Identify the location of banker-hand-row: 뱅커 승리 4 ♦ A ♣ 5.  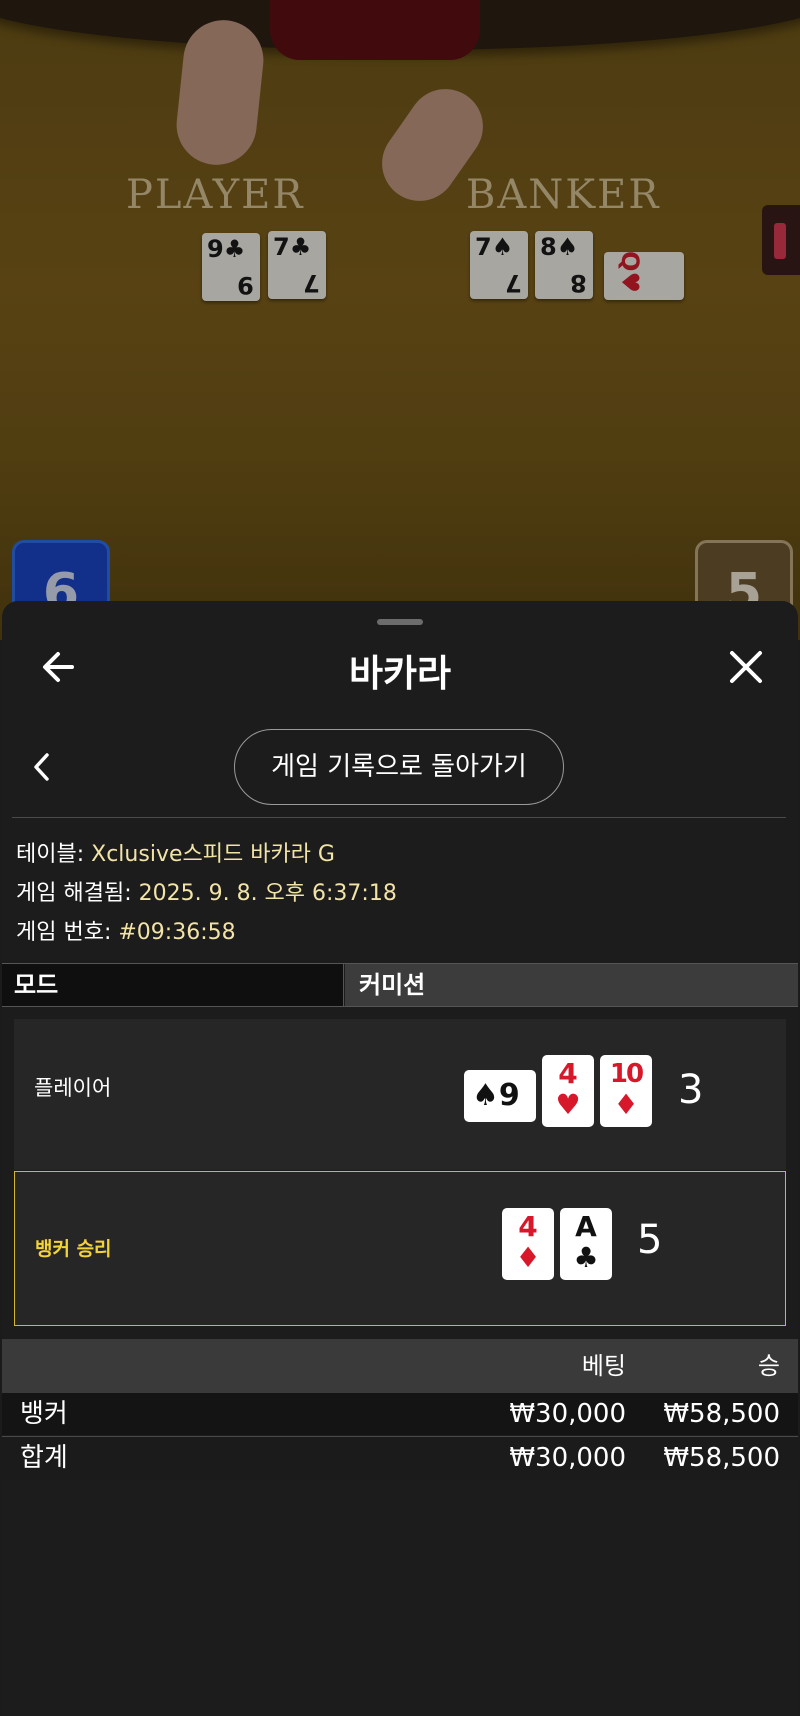
(400, 1248).